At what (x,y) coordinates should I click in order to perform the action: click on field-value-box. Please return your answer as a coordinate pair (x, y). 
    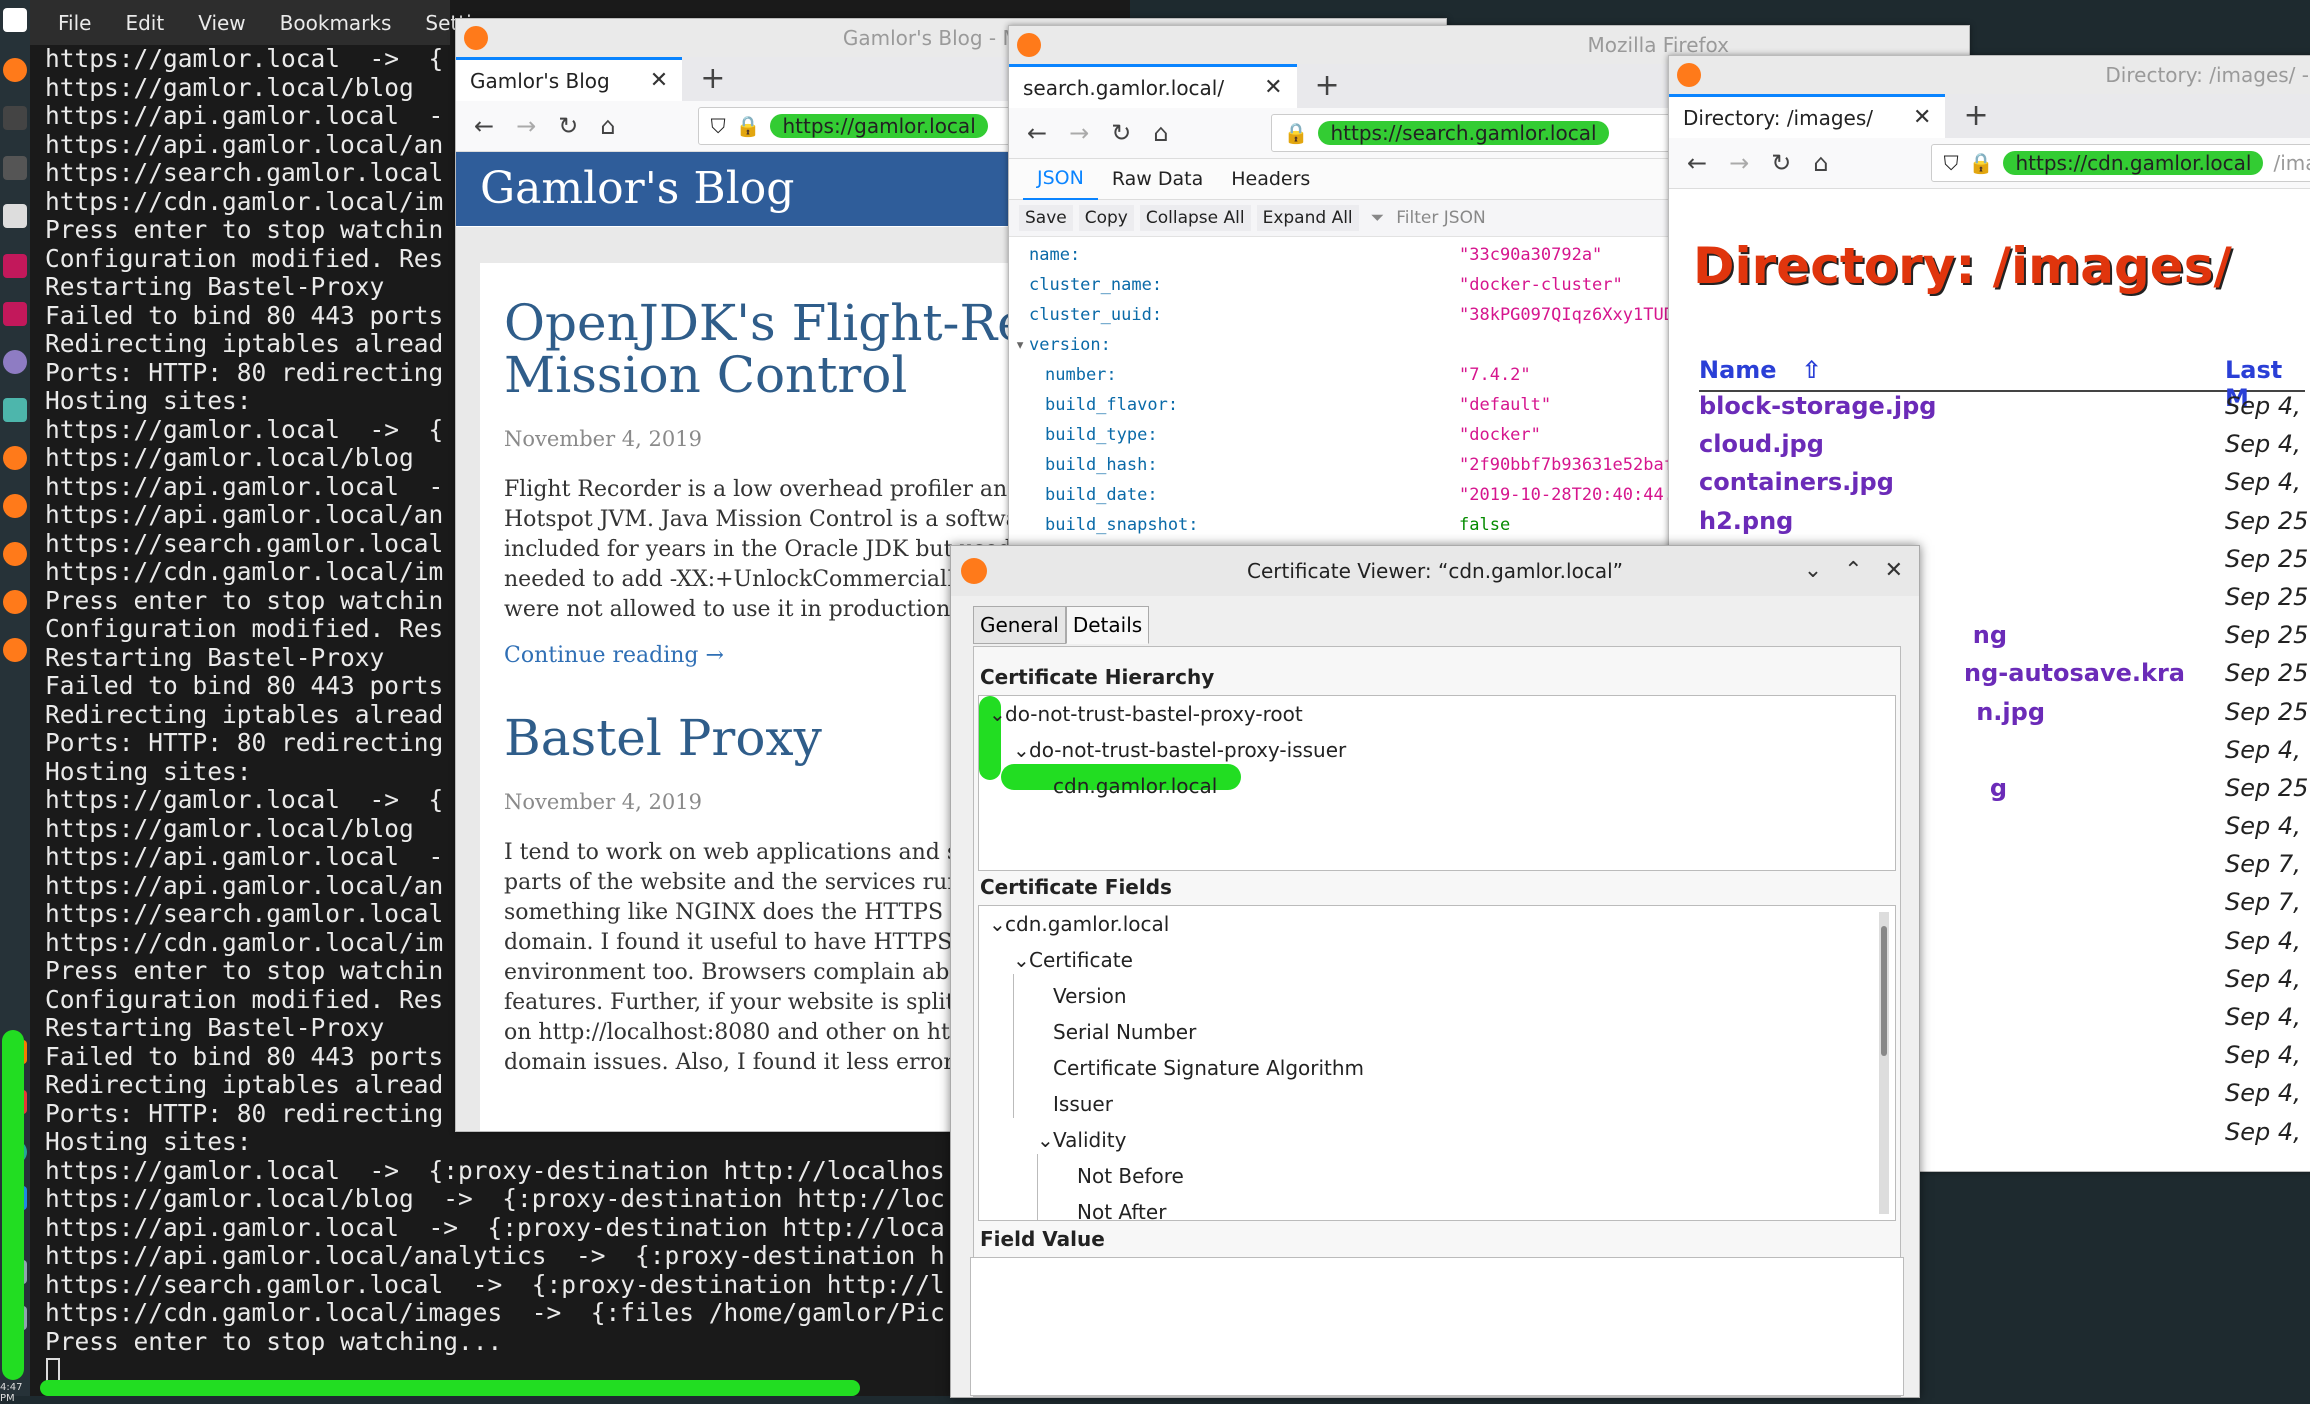
    Looking at the image, I should click on (1437, 1326).